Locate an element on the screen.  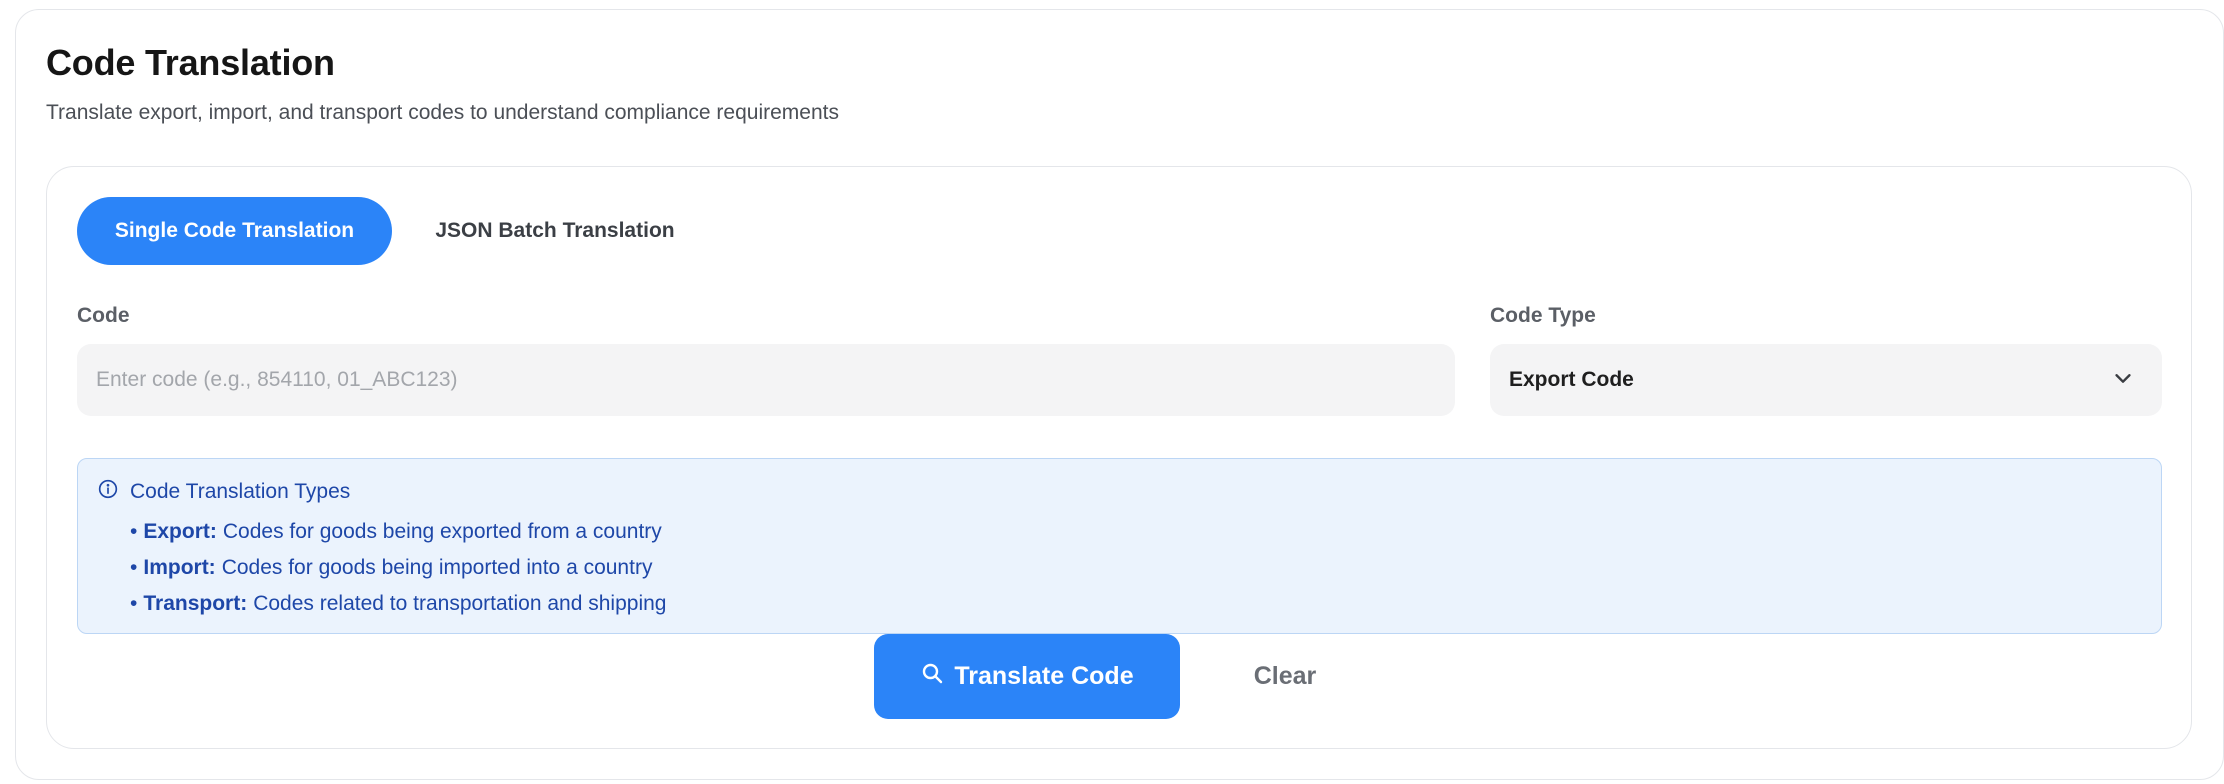
info-term: Export: is located at coordinates (180, 531).